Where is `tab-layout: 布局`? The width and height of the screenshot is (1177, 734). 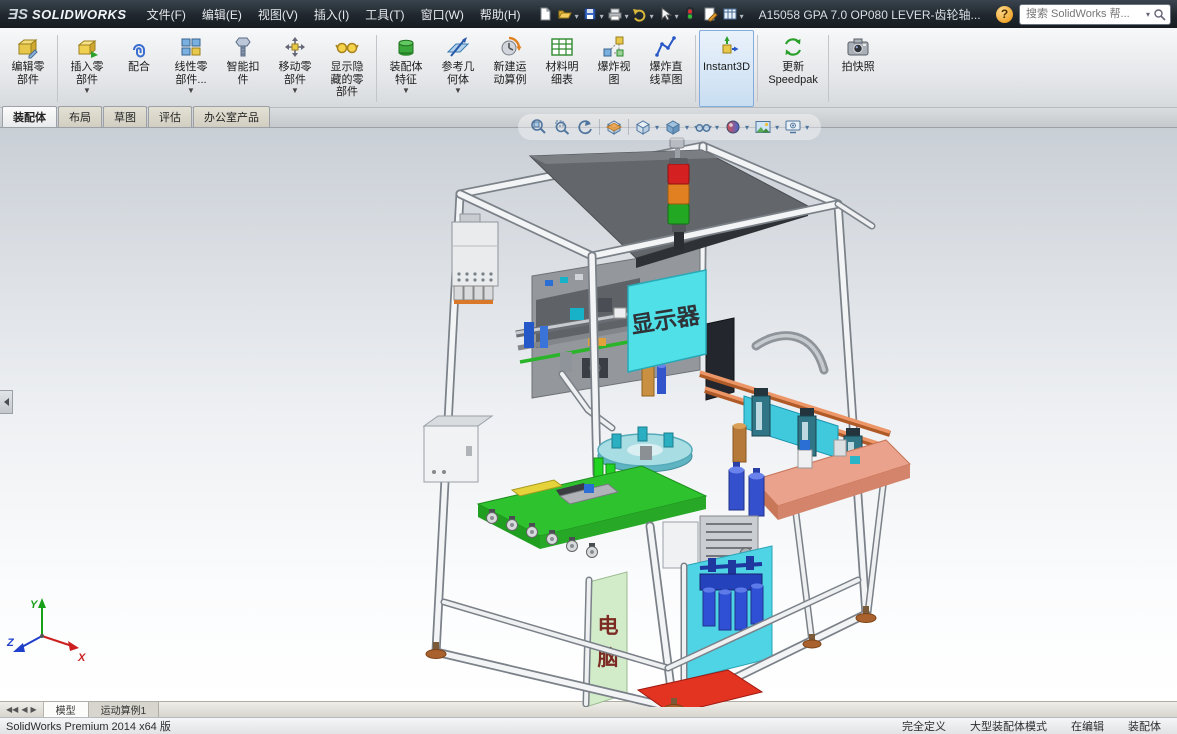
tab-layout: 布局 is located at coordinates (80, 116).